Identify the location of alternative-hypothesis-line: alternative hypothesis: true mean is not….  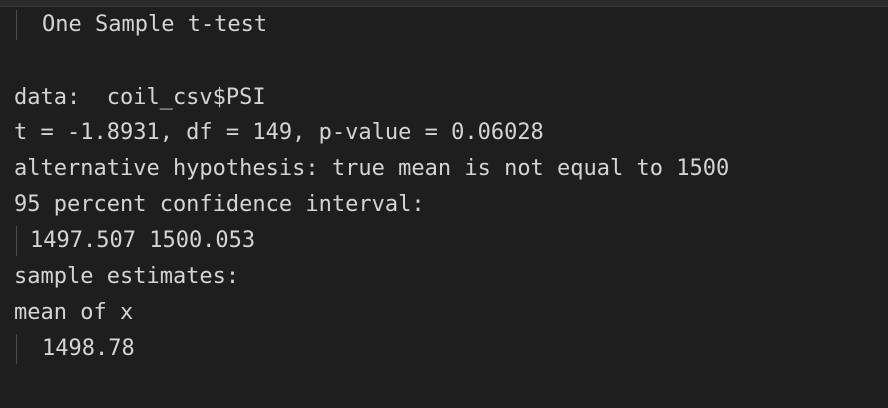
(372, 168).